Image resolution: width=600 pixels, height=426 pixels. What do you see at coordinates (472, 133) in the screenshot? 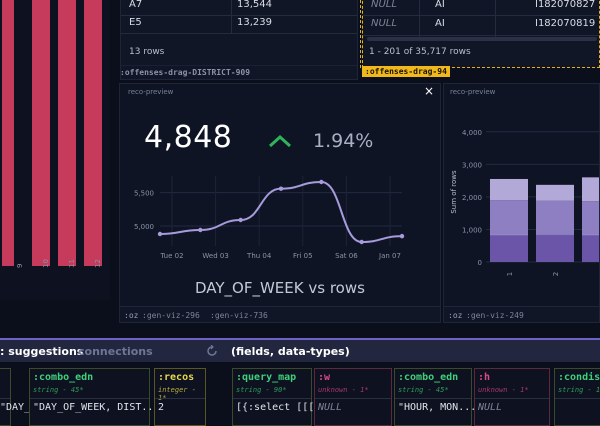
I see `y-tick-label: 4,000` at bounding box center [472, 133].